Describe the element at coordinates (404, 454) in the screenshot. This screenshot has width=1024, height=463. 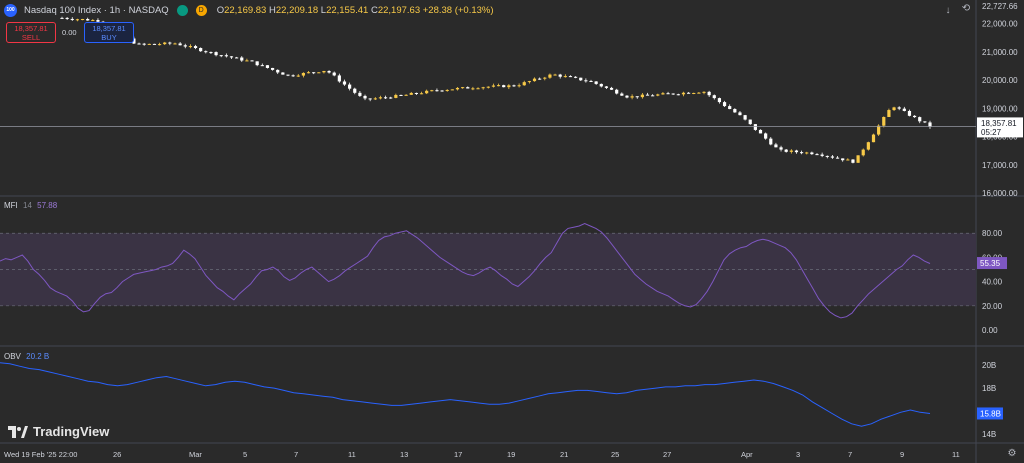
I see `time-axis-label: 13` at that location.